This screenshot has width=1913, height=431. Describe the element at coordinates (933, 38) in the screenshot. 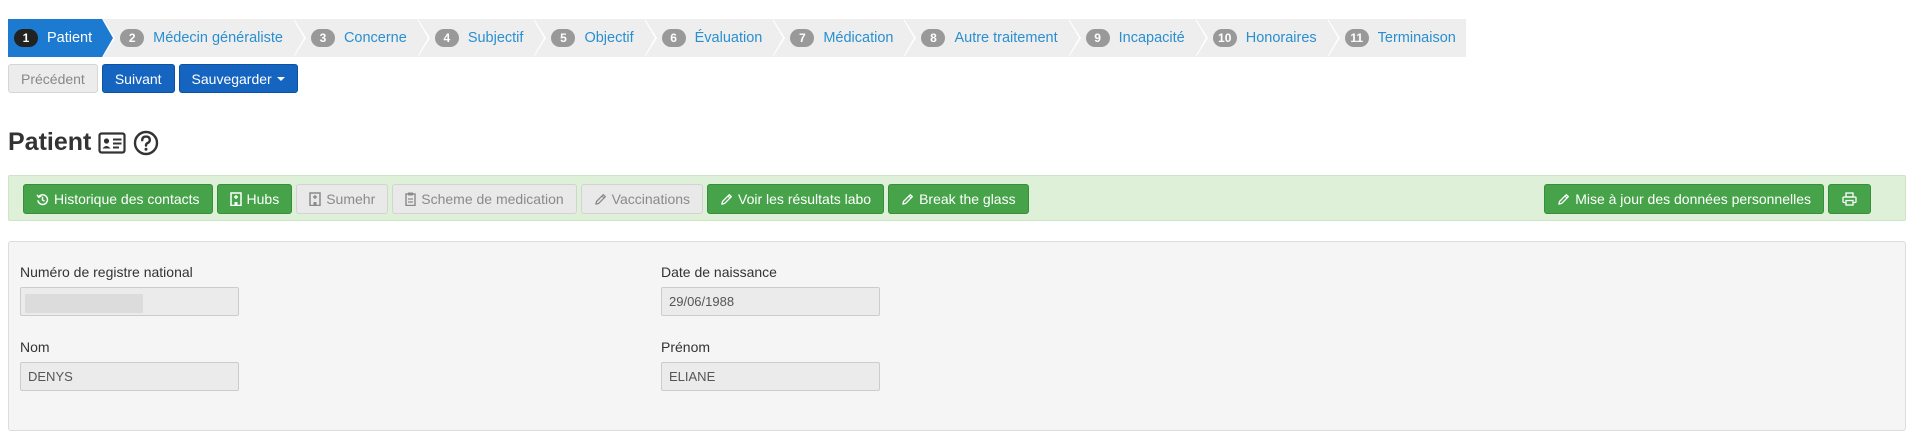

I see `step-number: 8` at that location.